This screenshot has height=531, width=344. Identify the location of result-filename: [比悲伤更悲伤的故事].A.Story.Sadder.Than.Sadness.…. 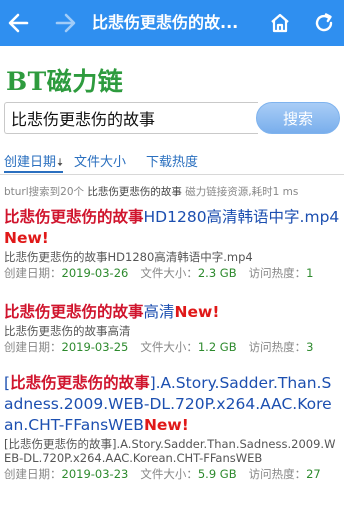
(170, 451).